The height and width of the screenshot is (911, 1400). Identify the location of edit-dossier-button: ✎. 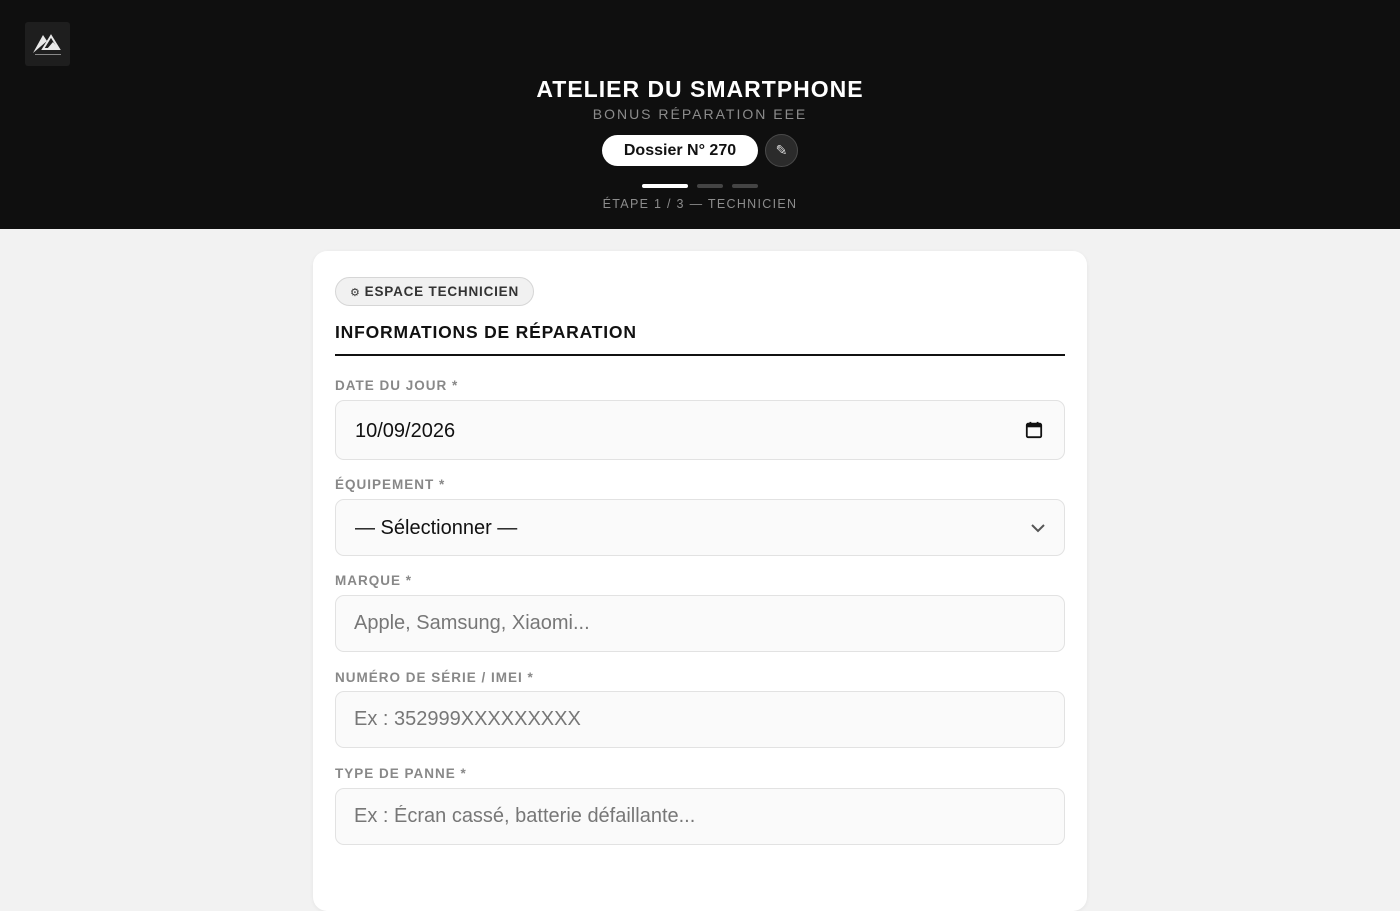
(781, 150).